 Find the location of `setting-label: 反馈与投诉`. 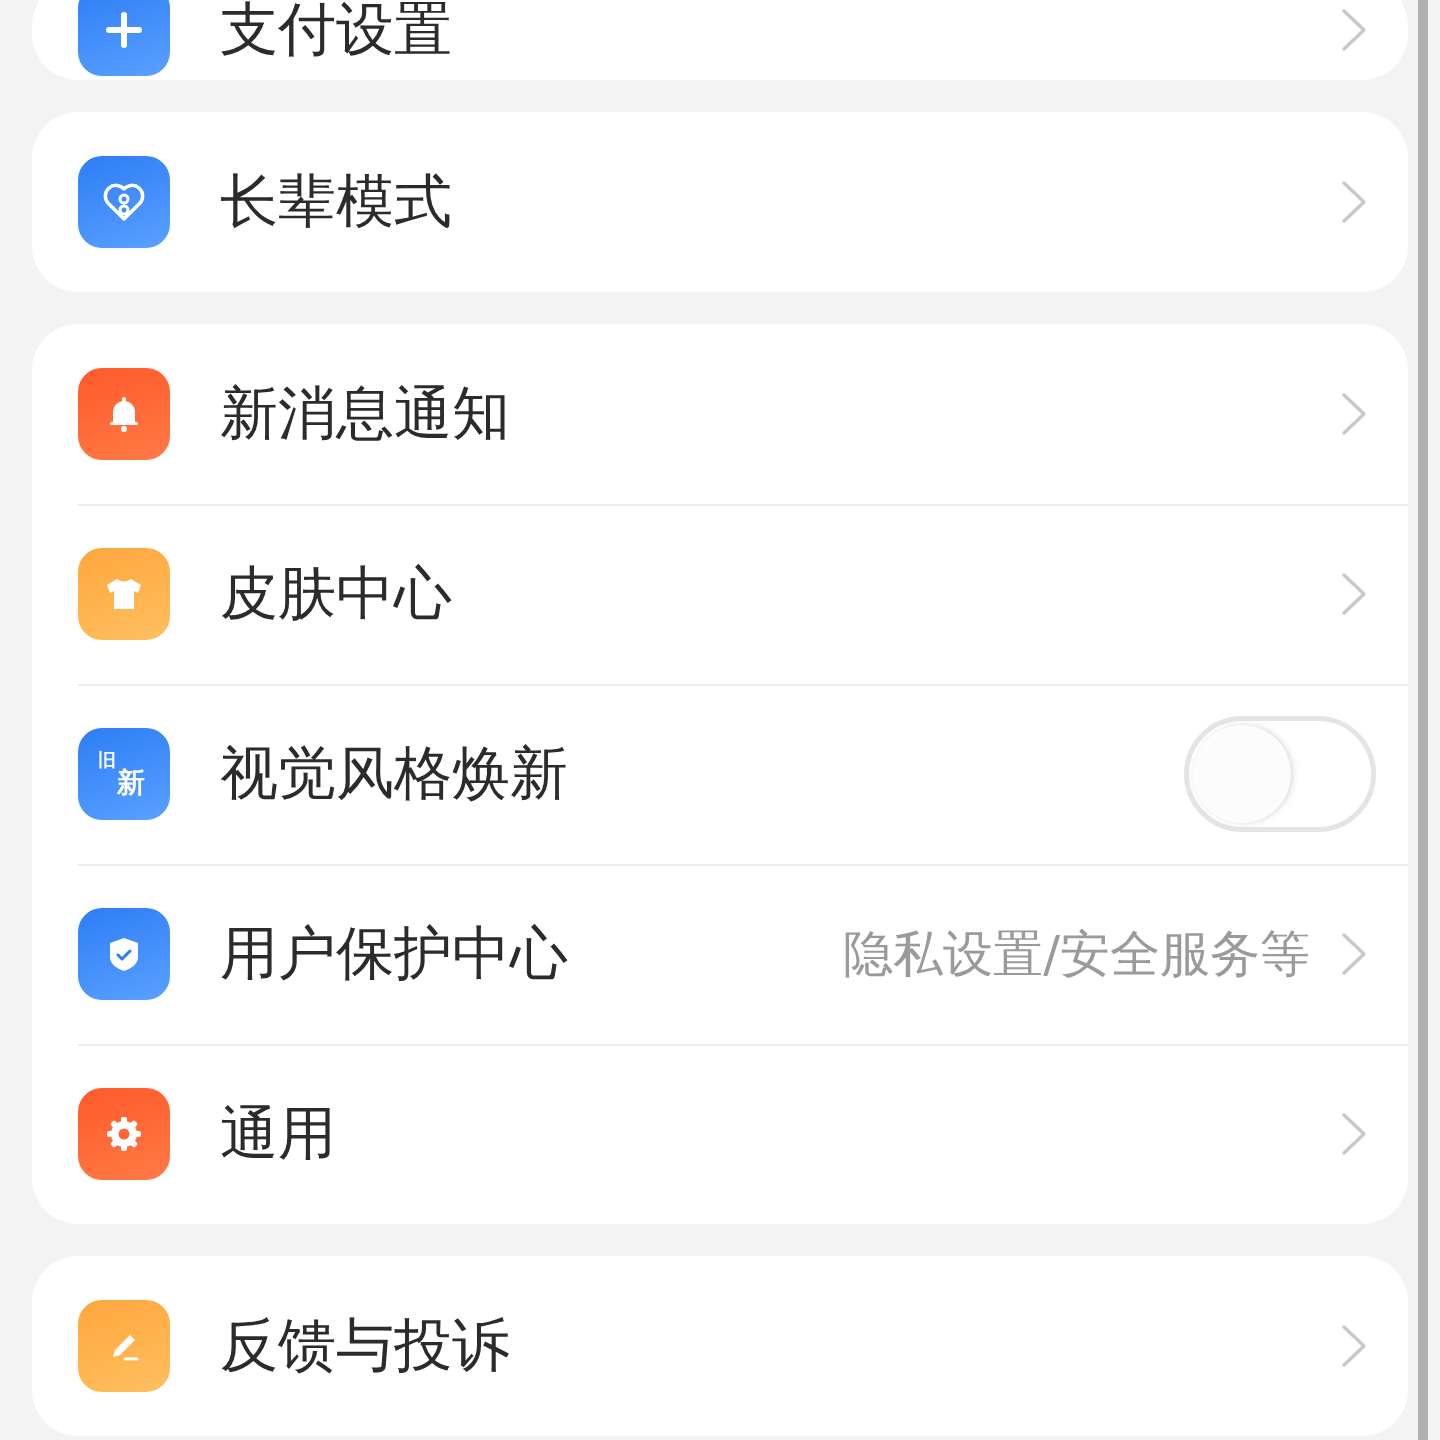

setting-label: 反馈与投诉 is located at coordinates (365, 1346).